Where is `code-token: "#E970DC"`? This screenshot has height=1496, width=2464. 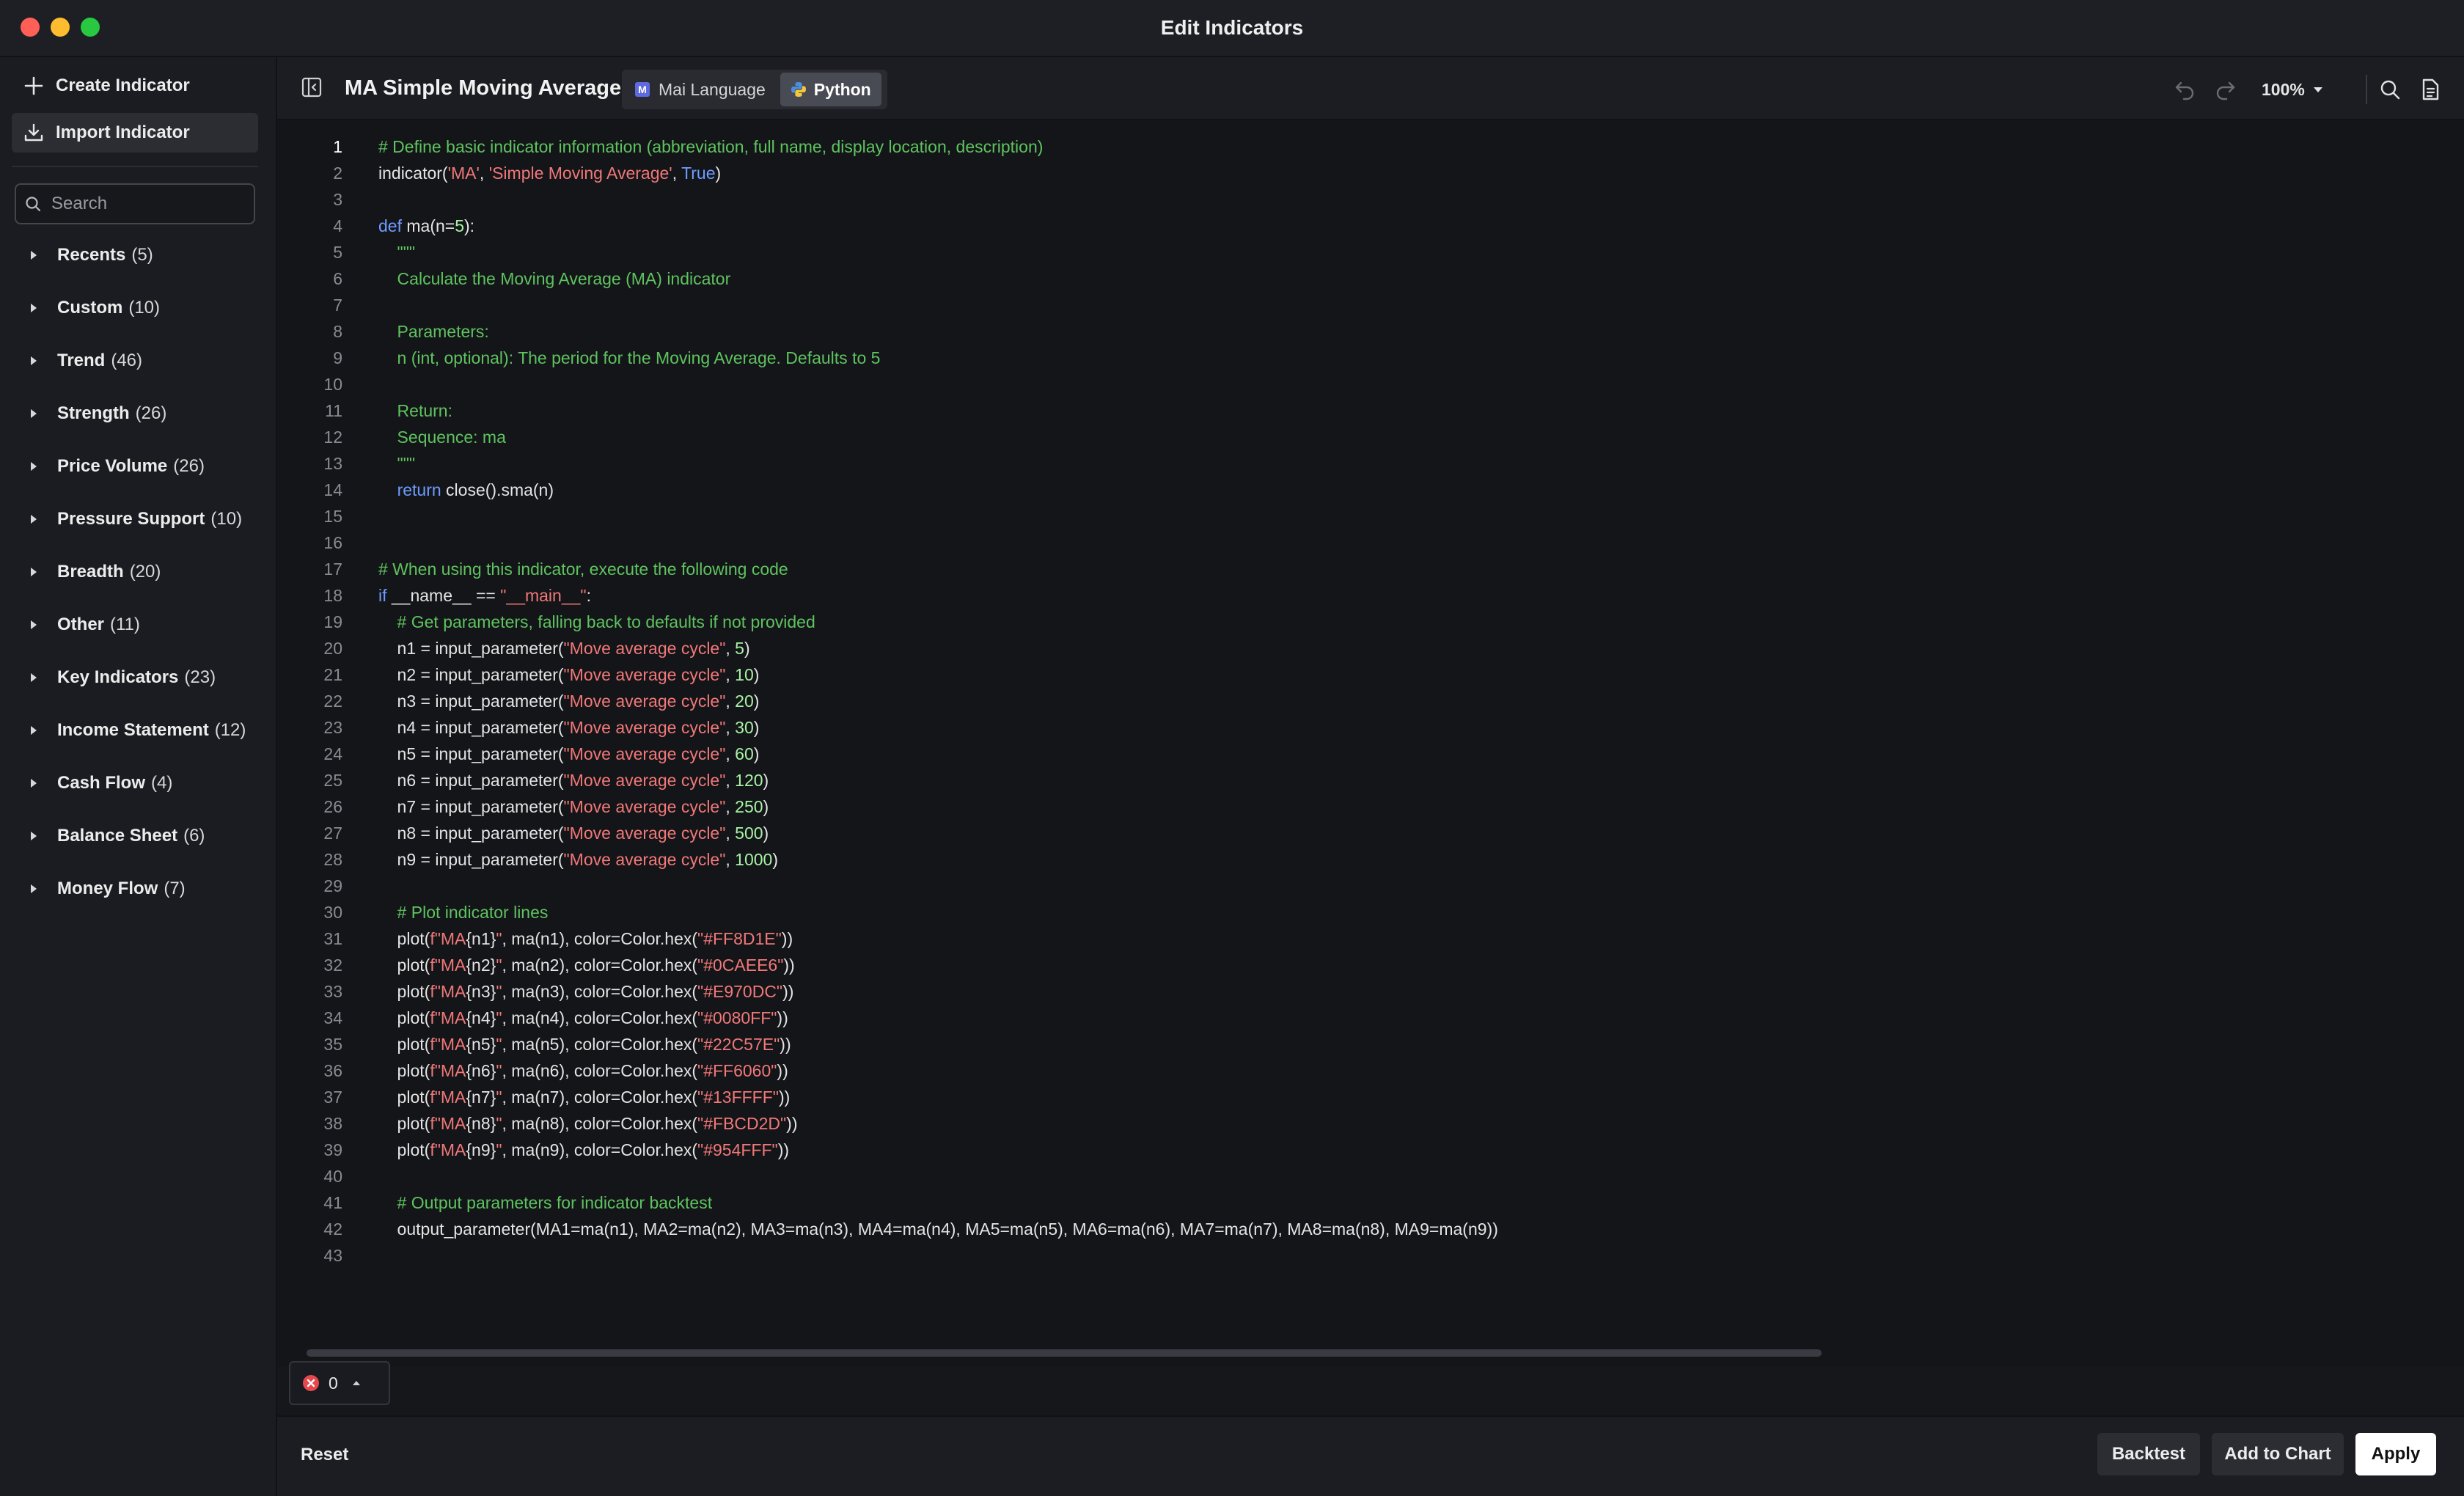 code-token: "#E970DC" is located at coordinates (740, 991).